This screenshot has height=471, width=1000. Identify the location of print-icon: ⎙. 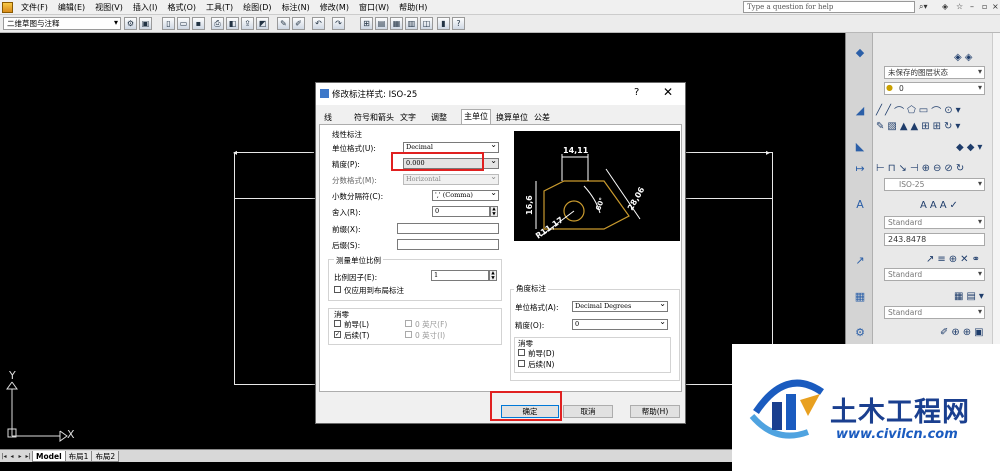
(217, 23).